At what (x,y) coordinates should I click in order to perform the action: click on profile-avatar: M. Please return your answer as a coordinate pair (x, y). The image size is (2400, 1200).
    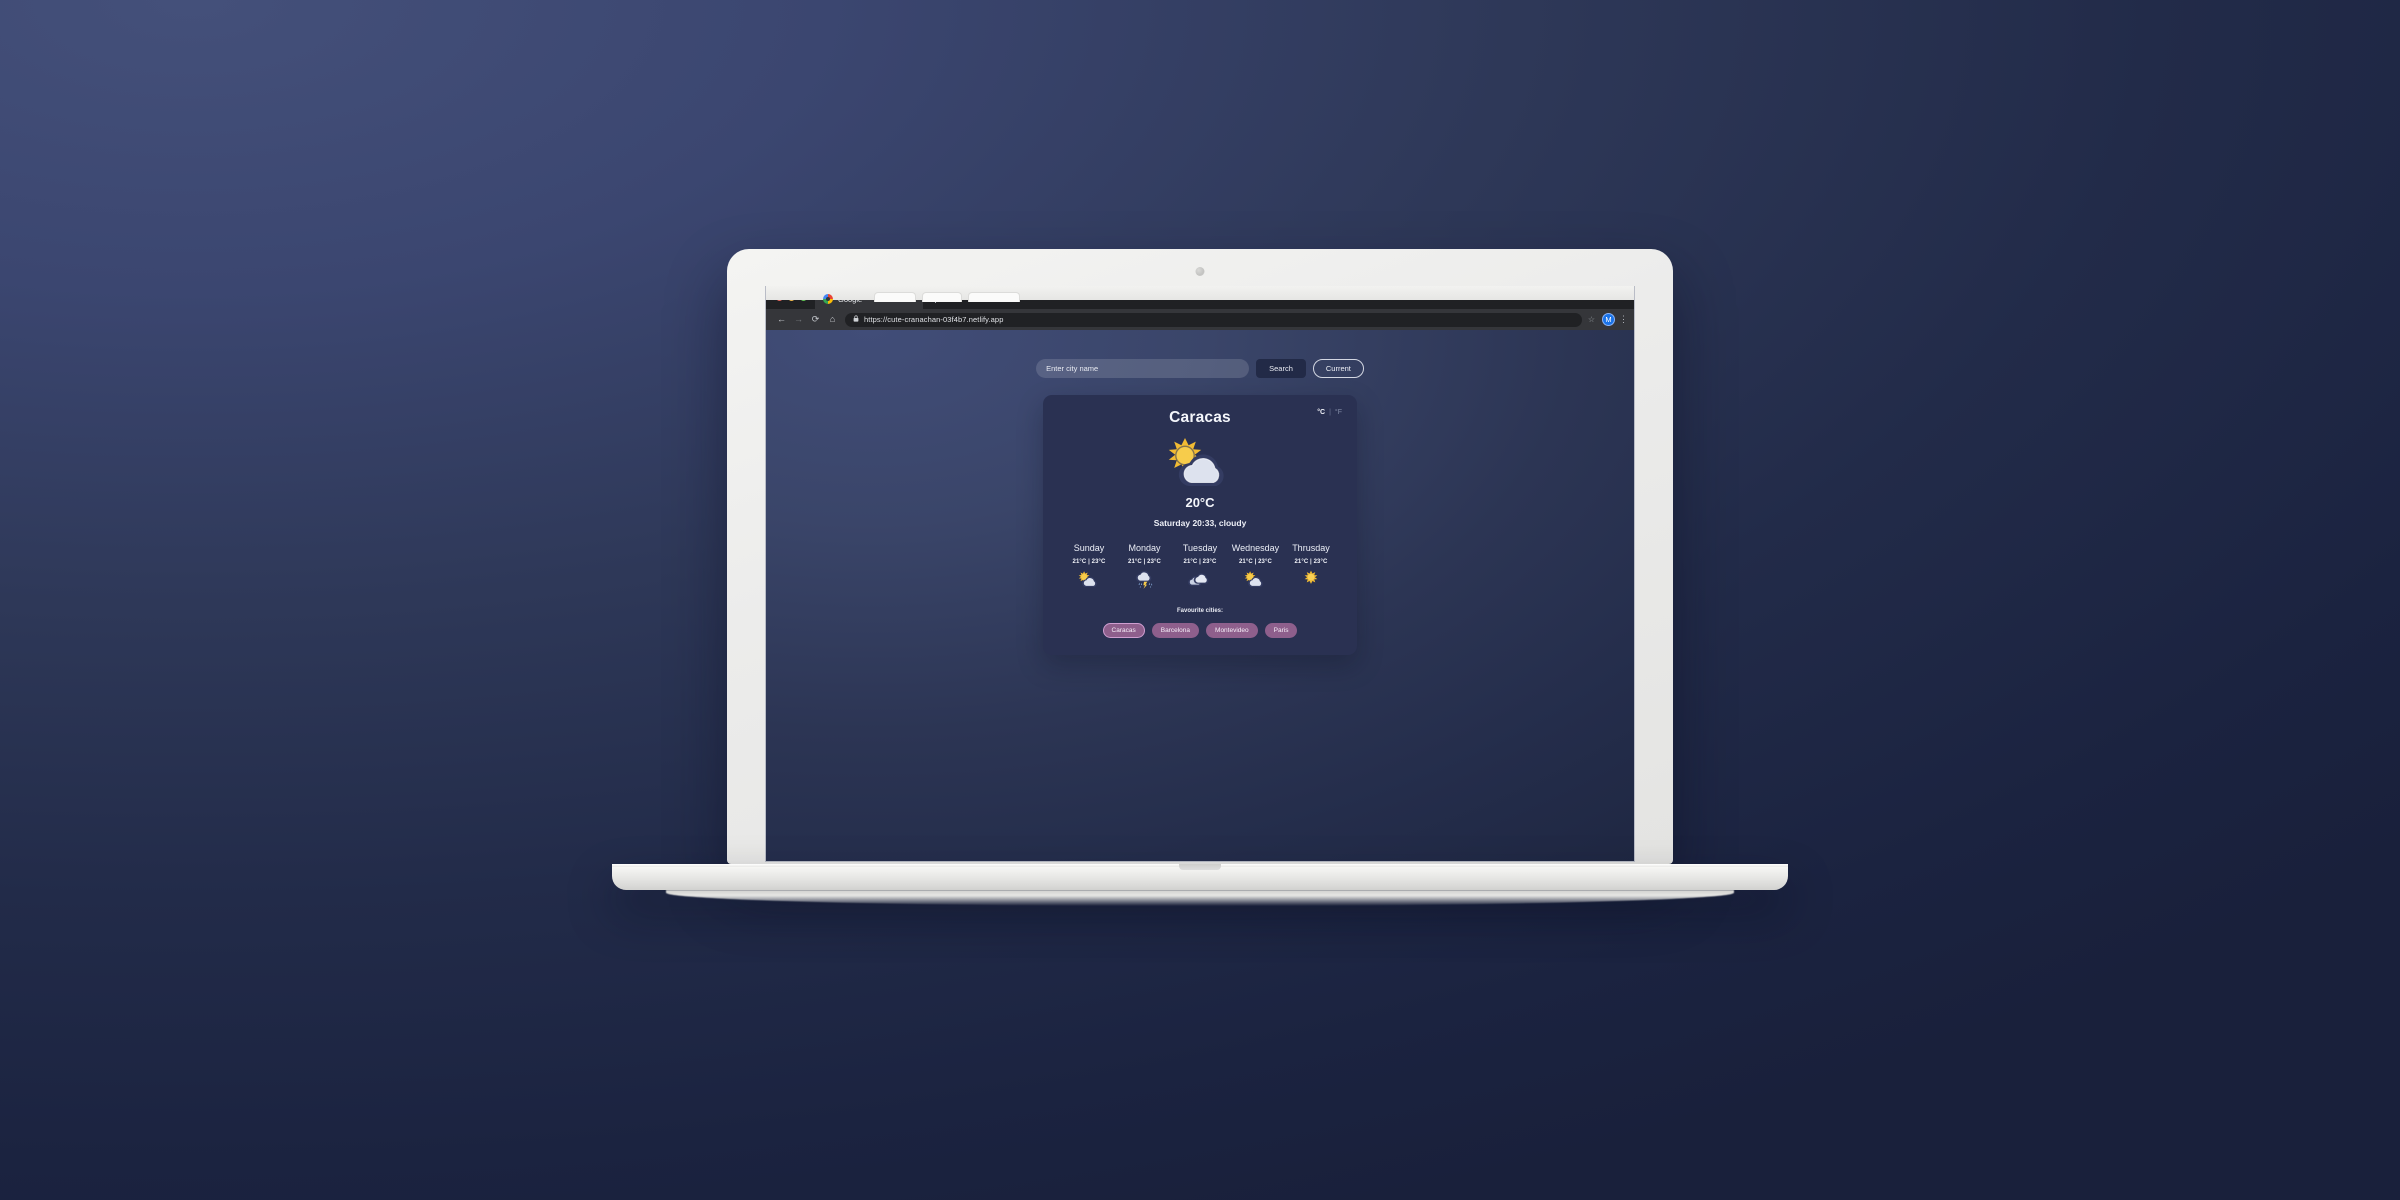
    Looking at the image, I should click on (1608, 319).